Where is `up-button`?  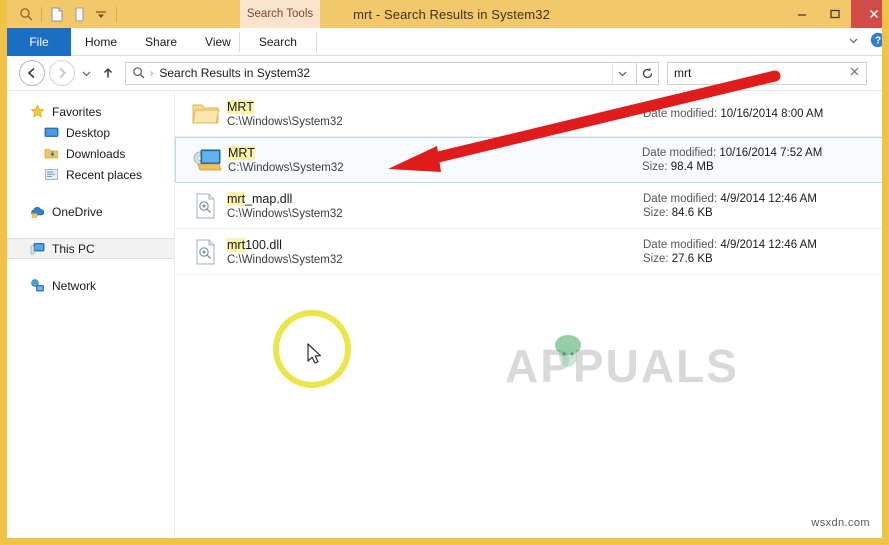 up-button is located at coordinates (108, 73).